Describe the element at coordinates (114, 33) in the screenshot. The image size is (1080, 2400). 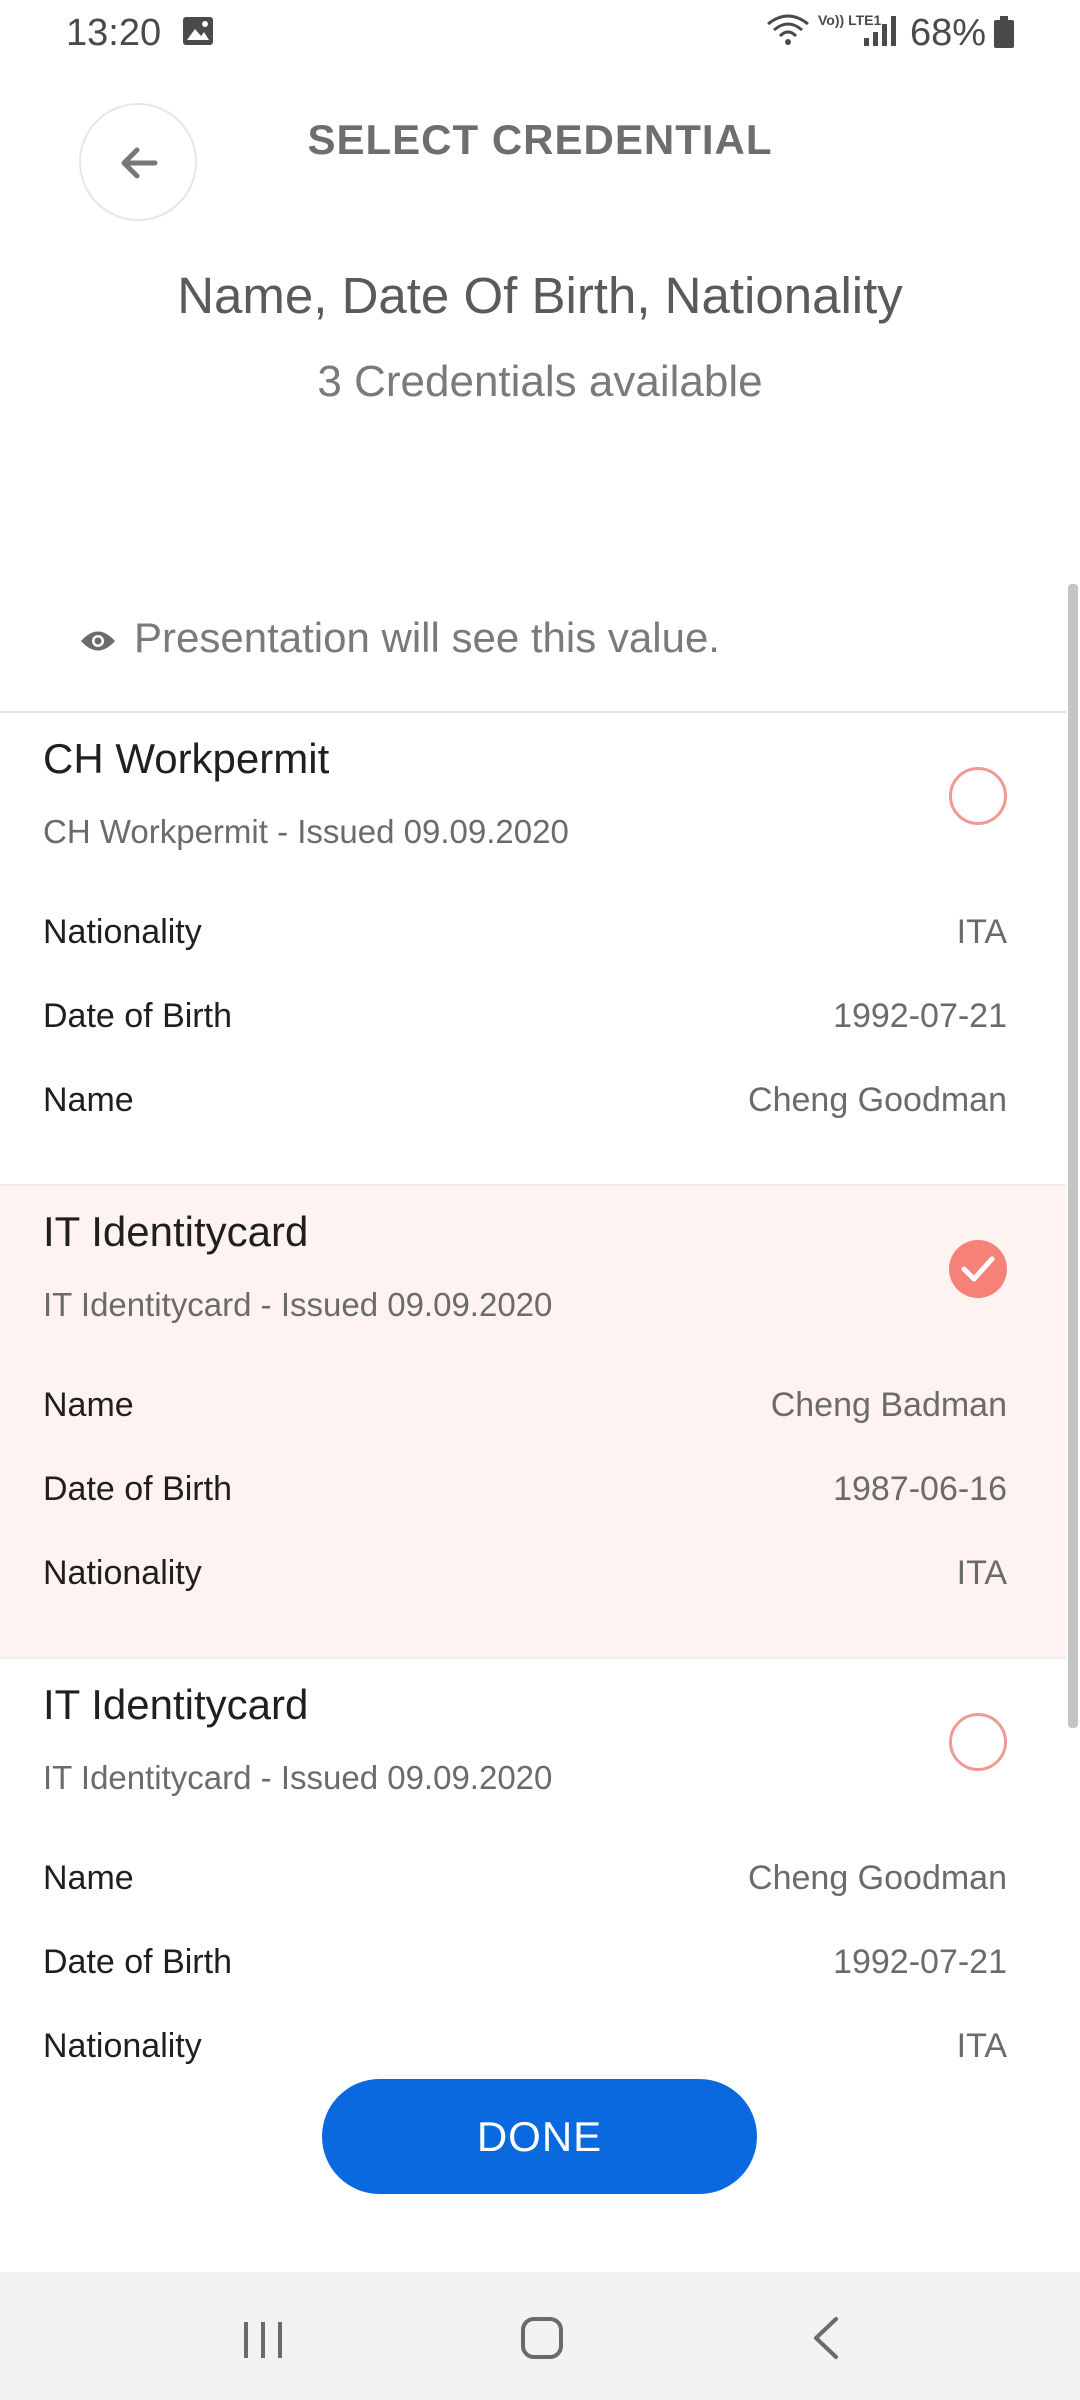
I see `status-time: 13:20` at that location.